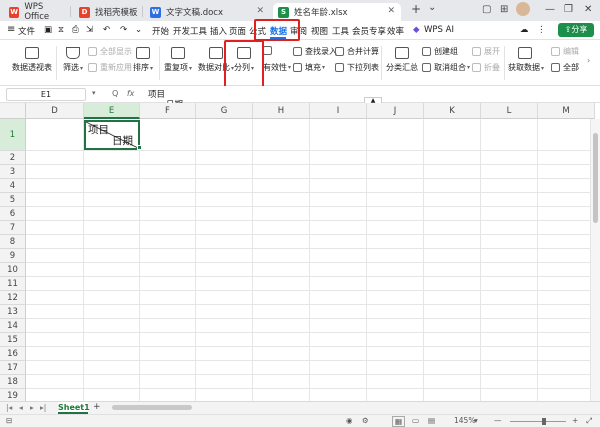 The image size is (600, 427). I want to click on zoom-slider-thumb, so click(544, 421).